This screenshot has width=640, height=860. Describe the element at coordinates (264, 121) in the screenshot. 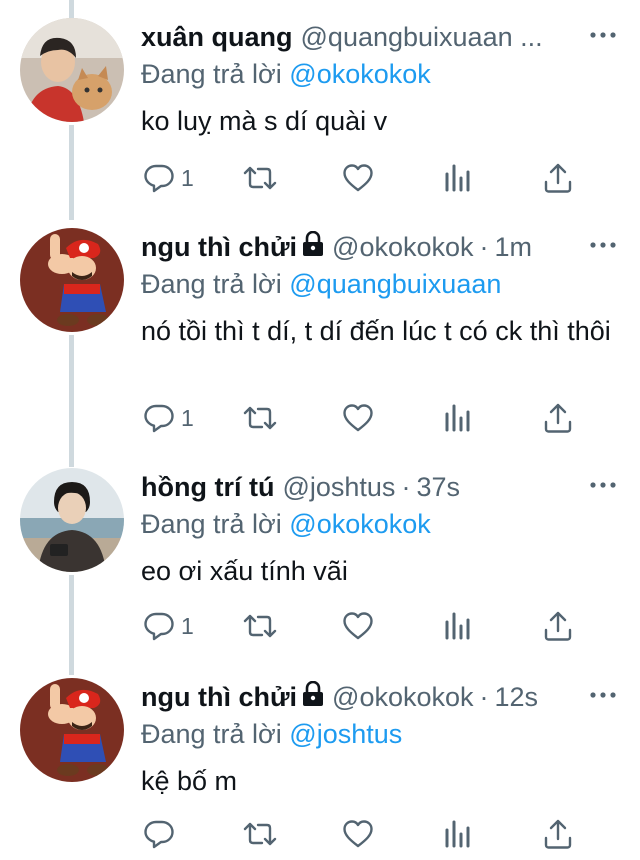

I see `tweet-text: ko luỵ mà s dí quài v` at that location.